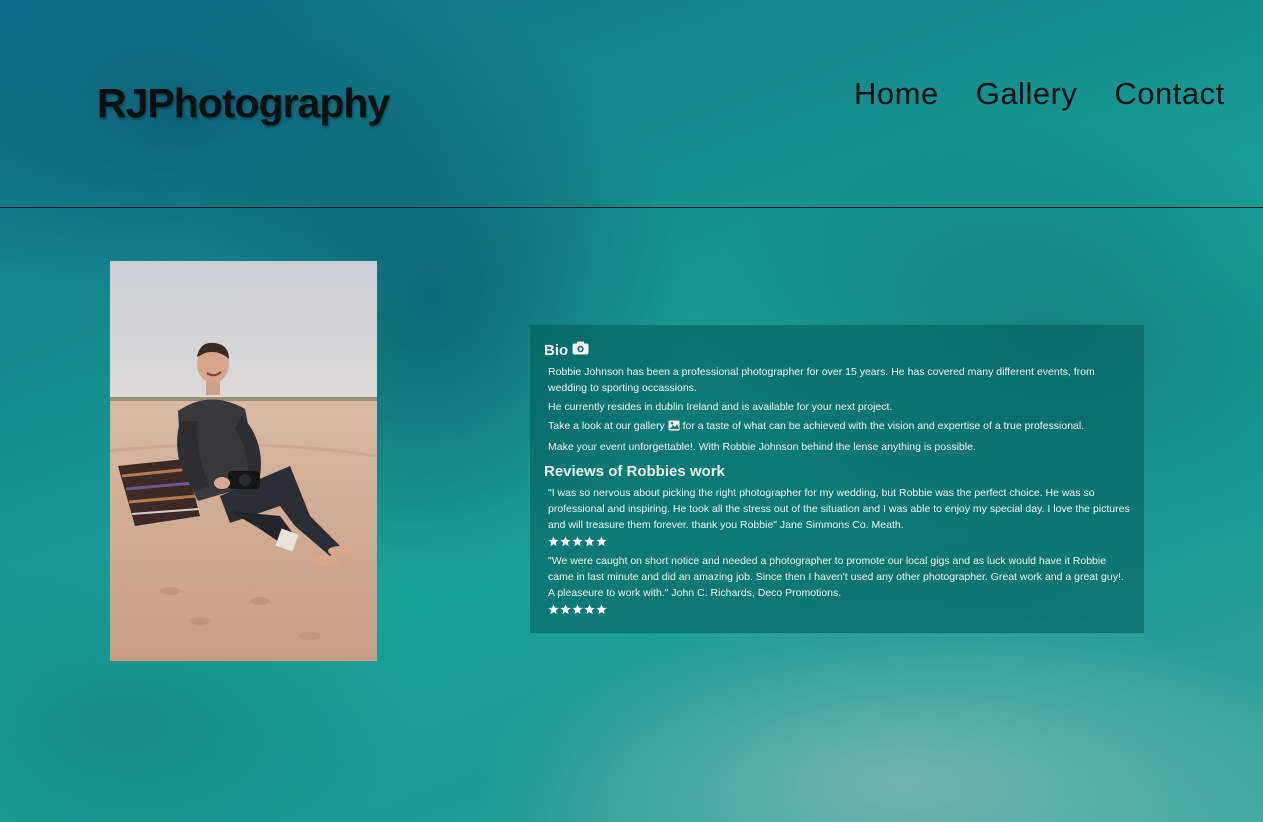  I want to click on nav-home-link: Home, so click(896, 94).